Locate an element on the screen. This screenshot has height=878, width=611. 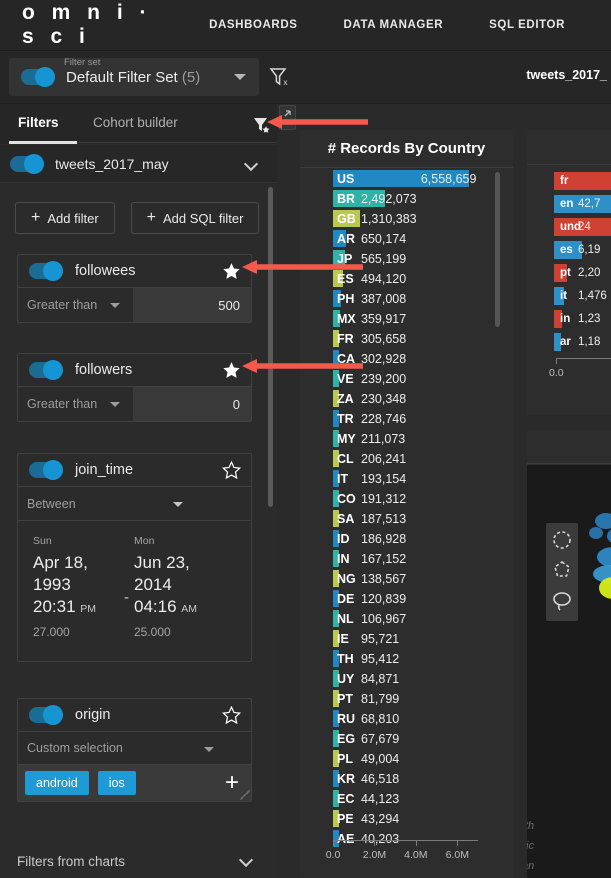
country-bar-row: PT 81,799 is located at coordinates (406, 699).